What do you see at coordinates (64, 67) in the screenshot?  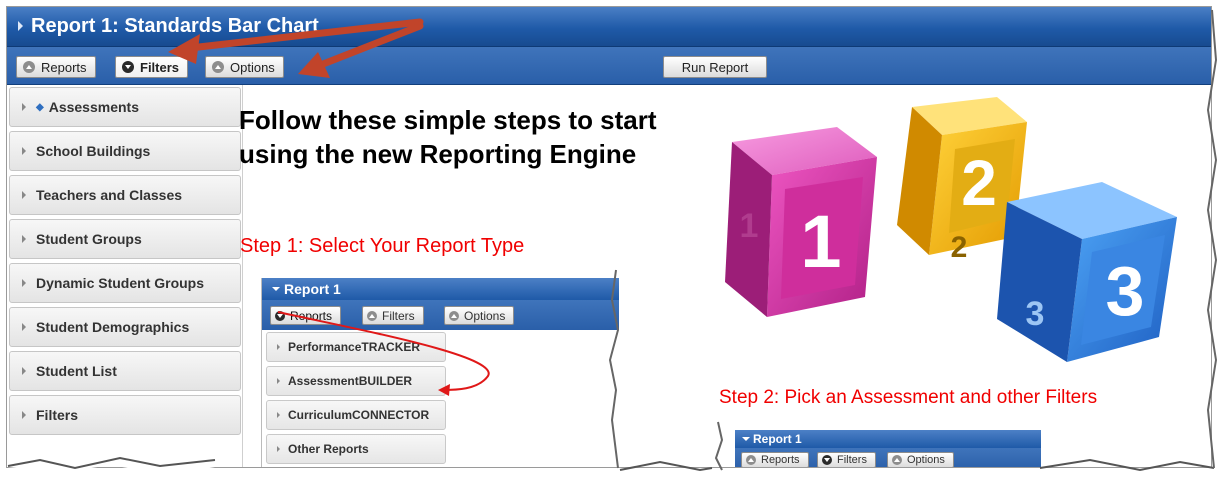 I see `reports-button-label: Reports` at bounding box center [64, 67].